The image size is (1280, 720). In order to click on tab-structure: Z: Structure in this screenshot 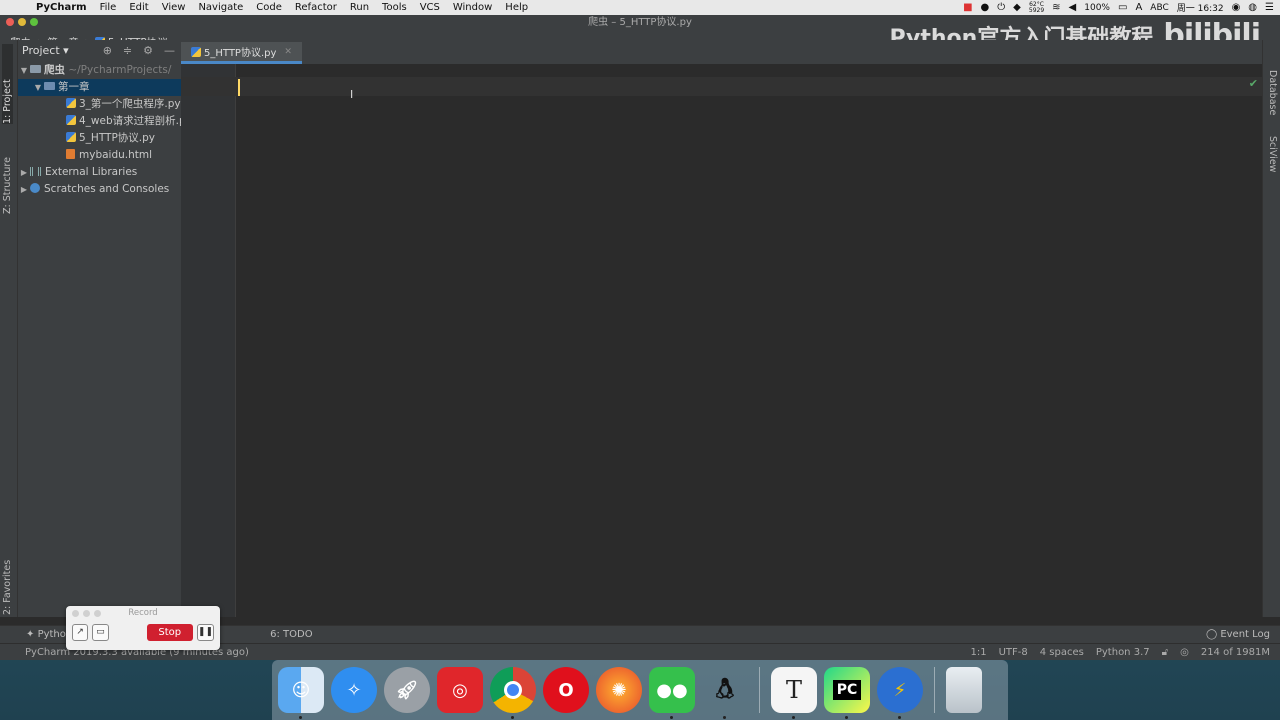, I will do `click(7, 174)`.